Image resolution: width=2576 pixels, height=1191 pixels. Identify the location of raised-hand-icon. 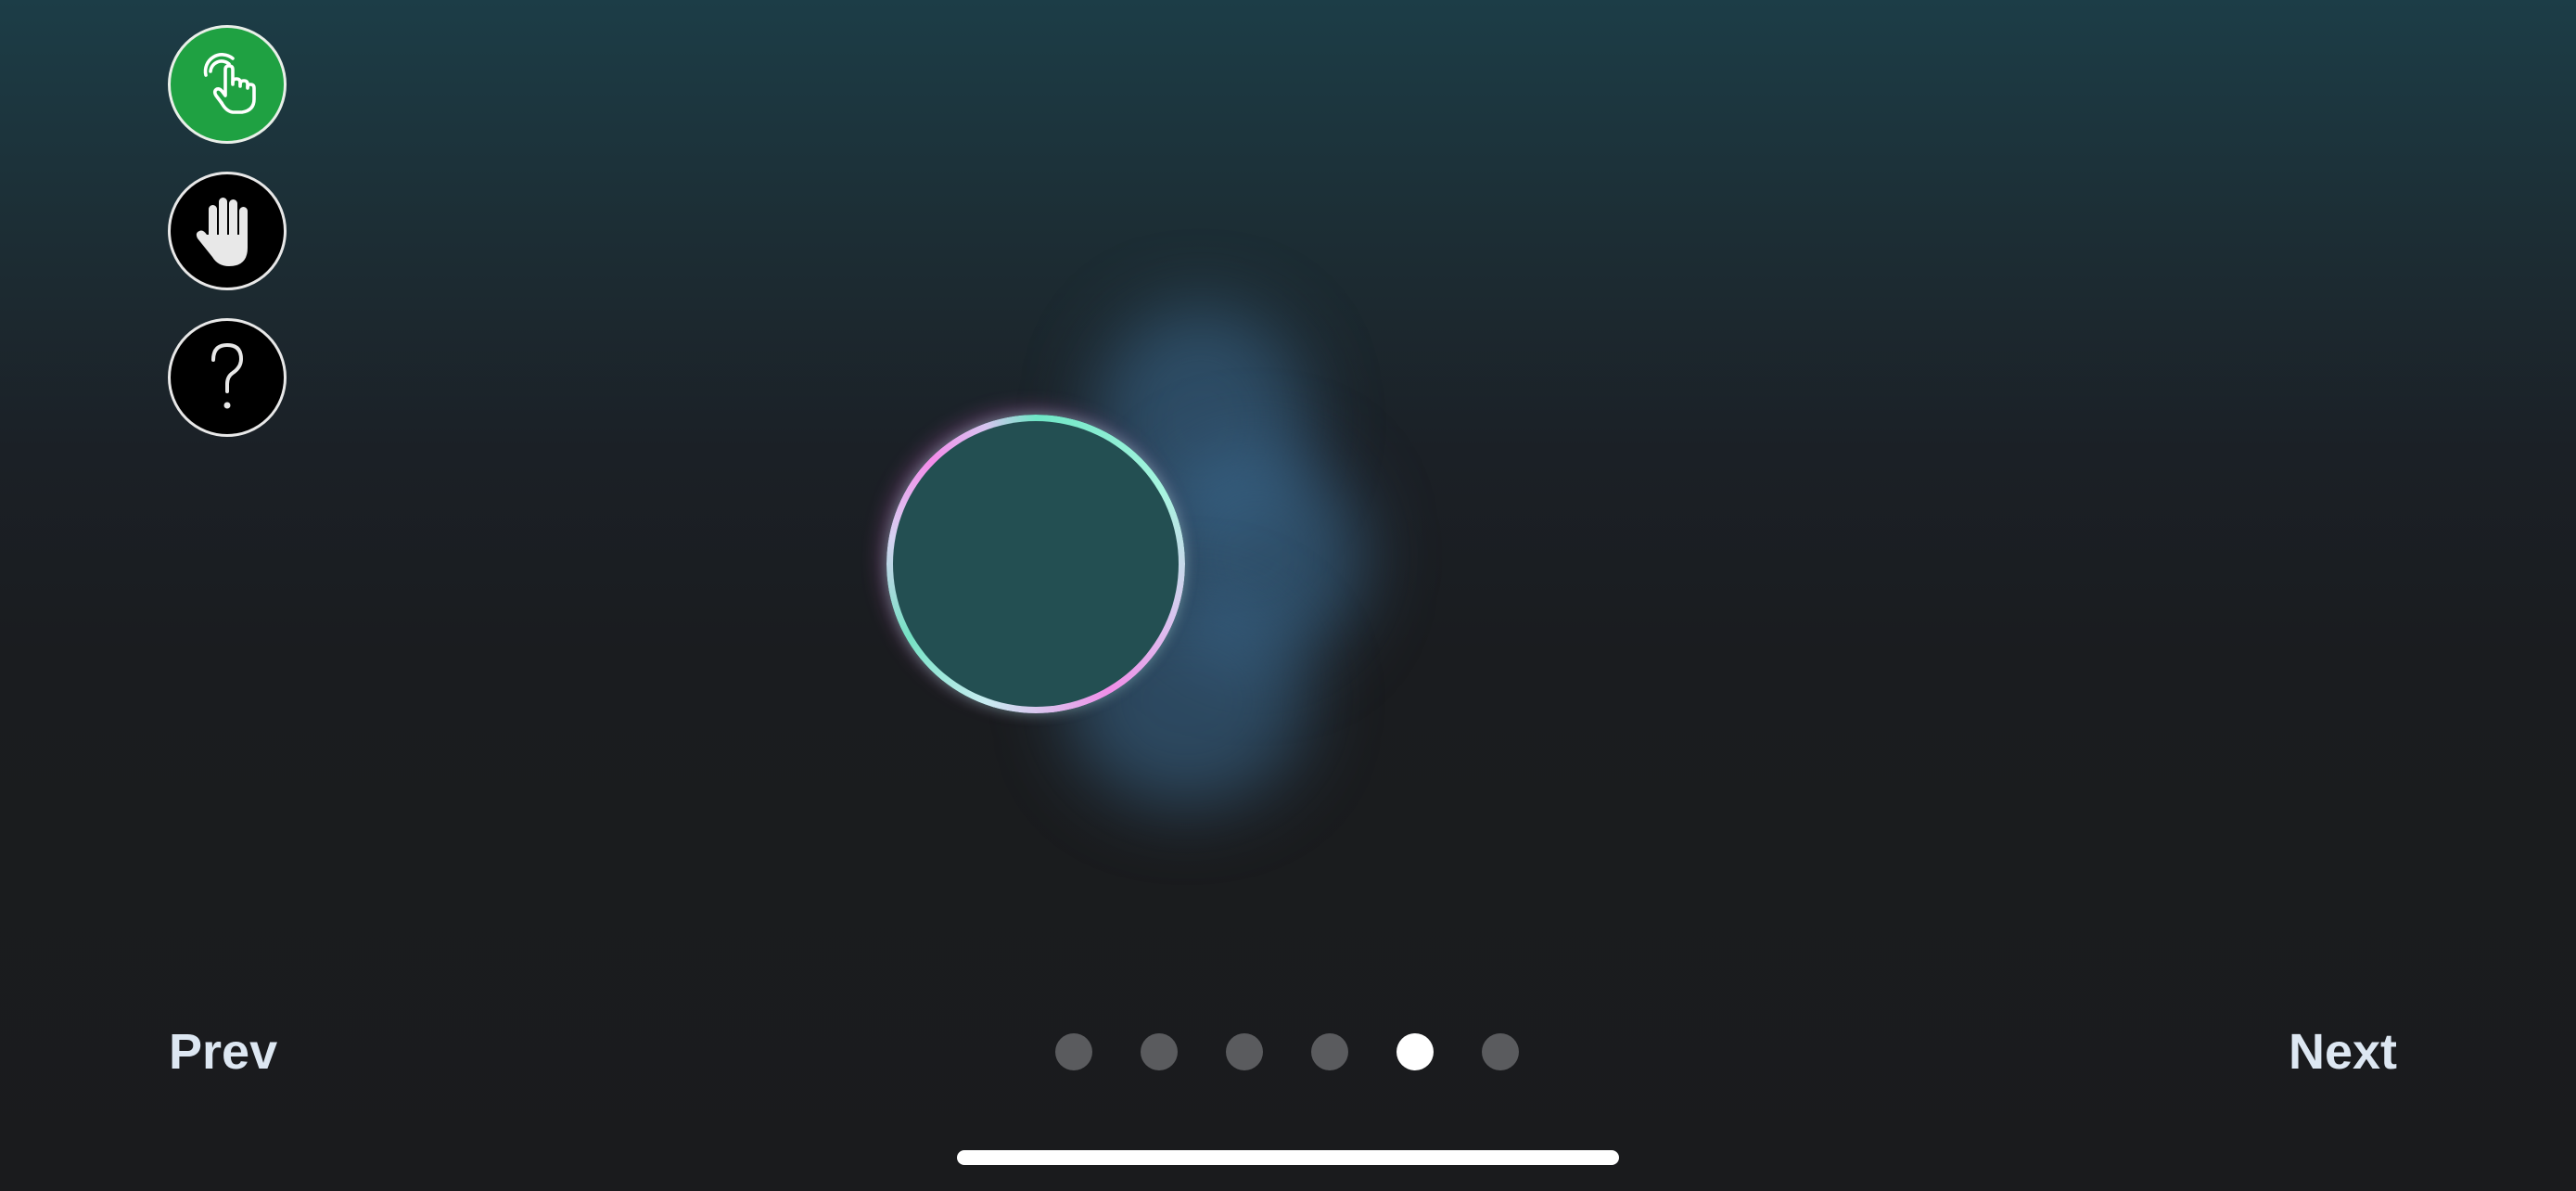
(227, 231).